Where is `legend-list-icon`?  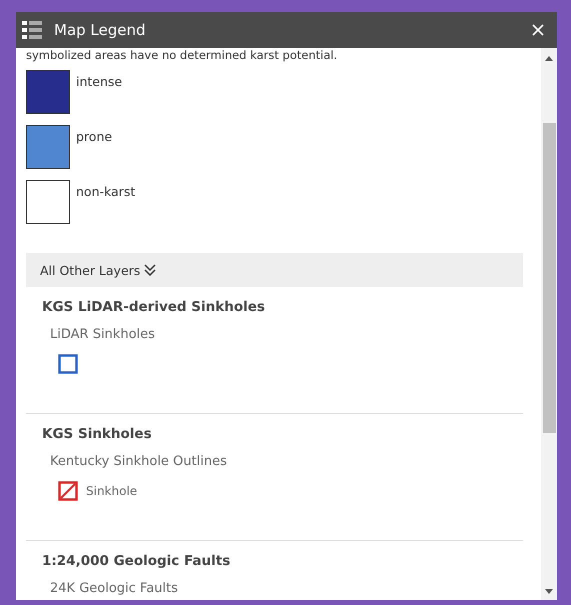
legend-list-icon is located at coordinates (32, 30).